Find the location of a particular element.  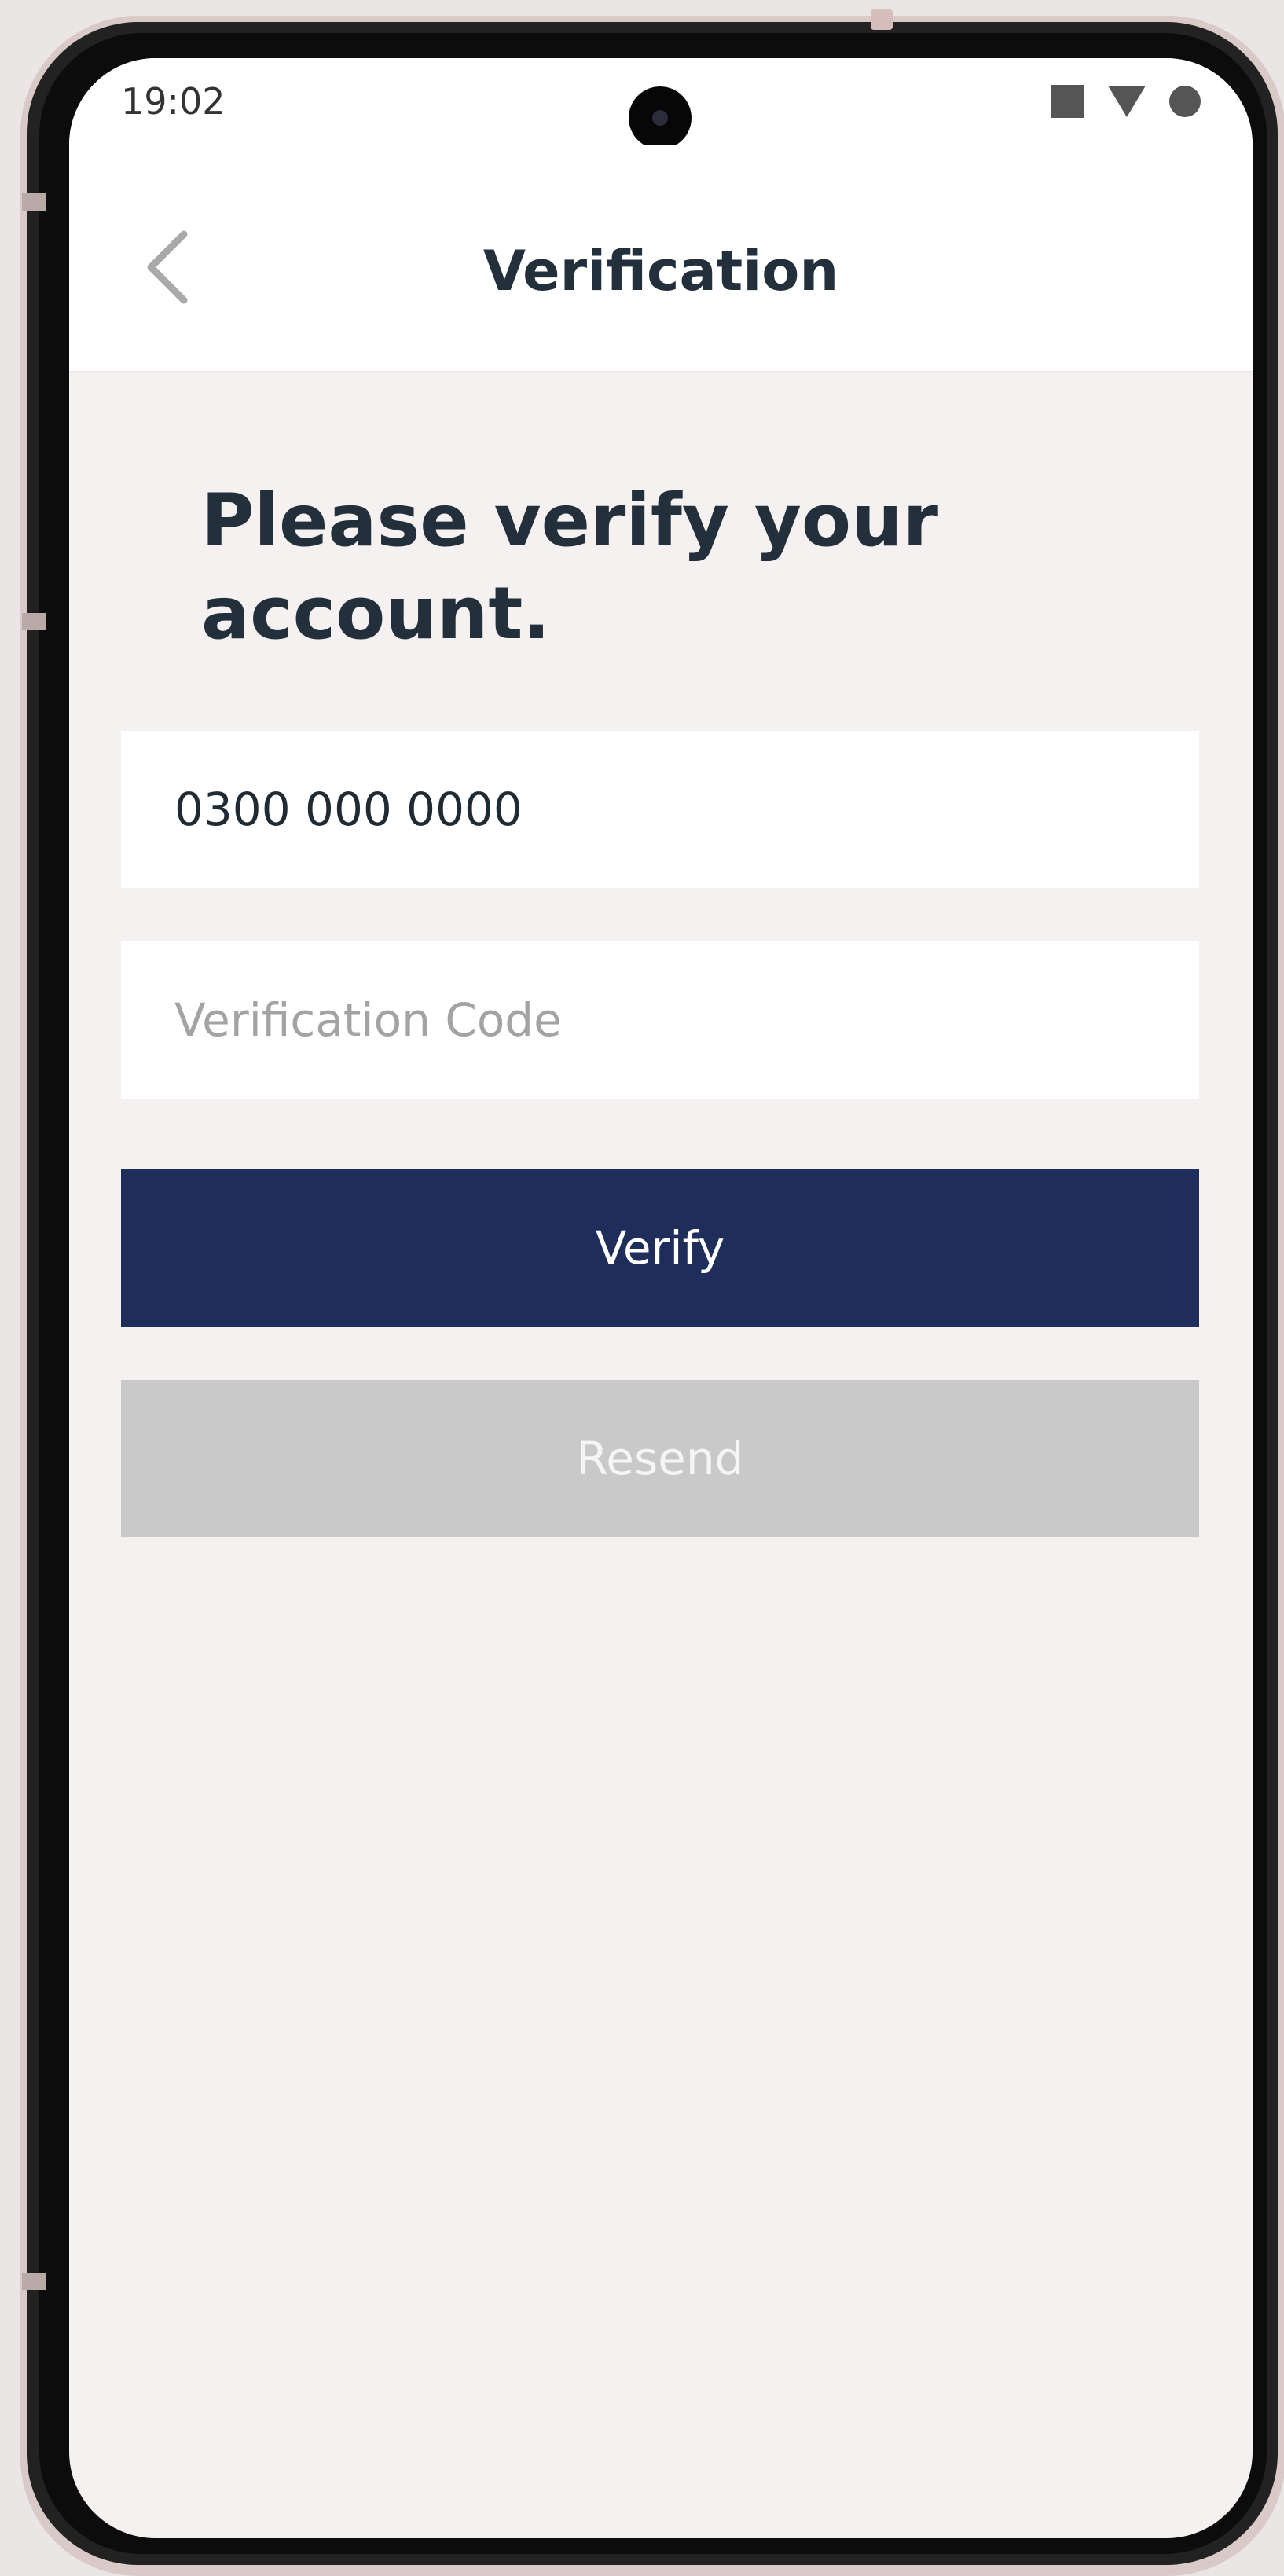

phone-number-field is located at coordinates (660, 809).